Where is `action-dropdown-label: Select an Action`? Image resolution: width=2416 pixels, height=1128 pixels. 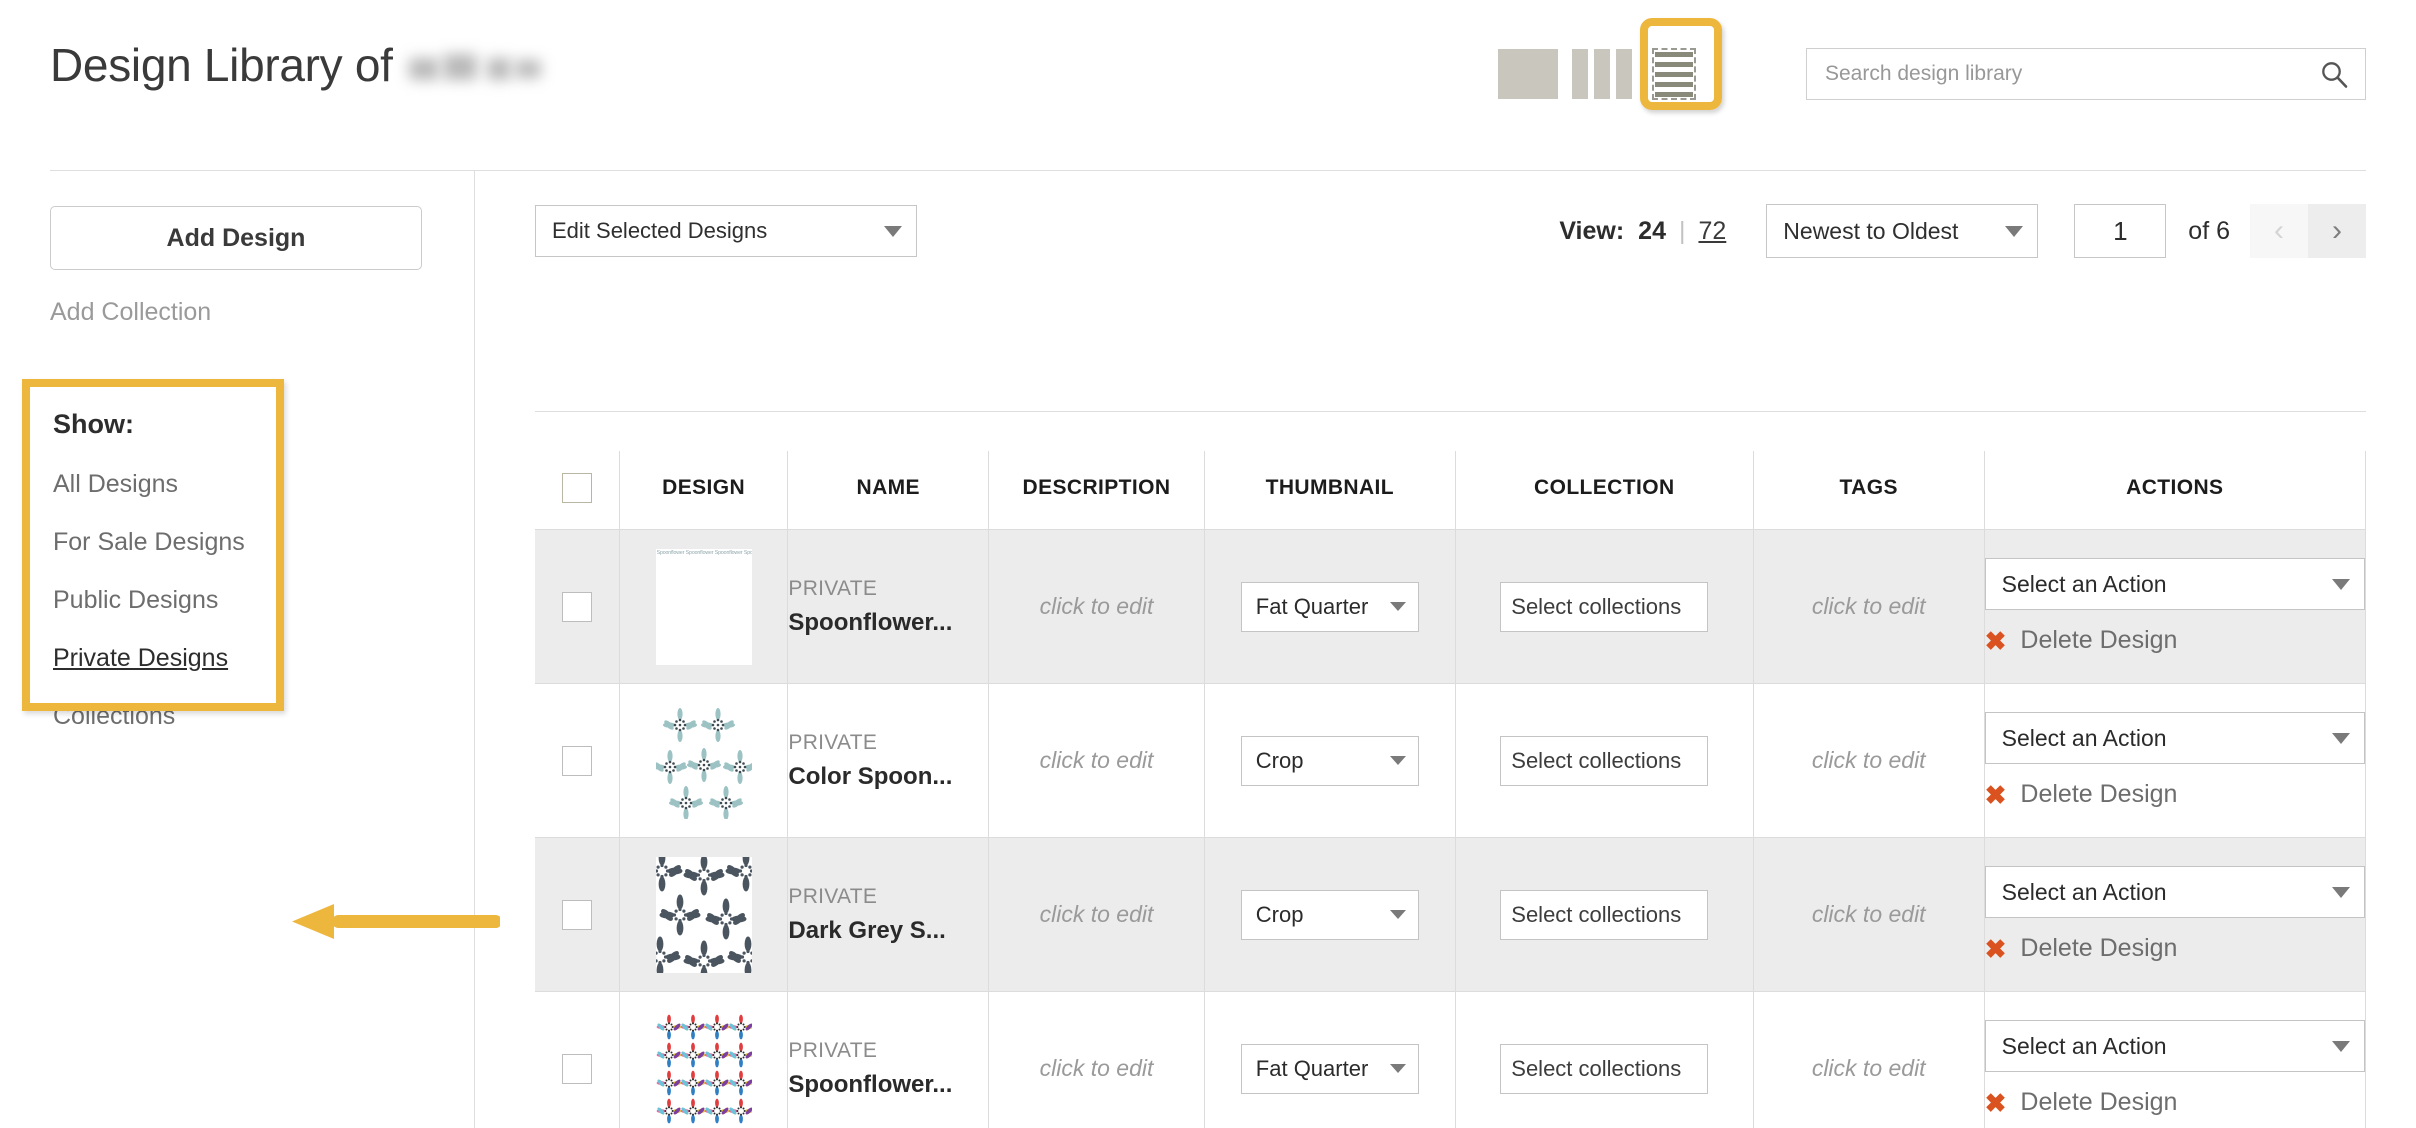
action-dropdown-label: Select an Action is located at coordinates (2084, 891).